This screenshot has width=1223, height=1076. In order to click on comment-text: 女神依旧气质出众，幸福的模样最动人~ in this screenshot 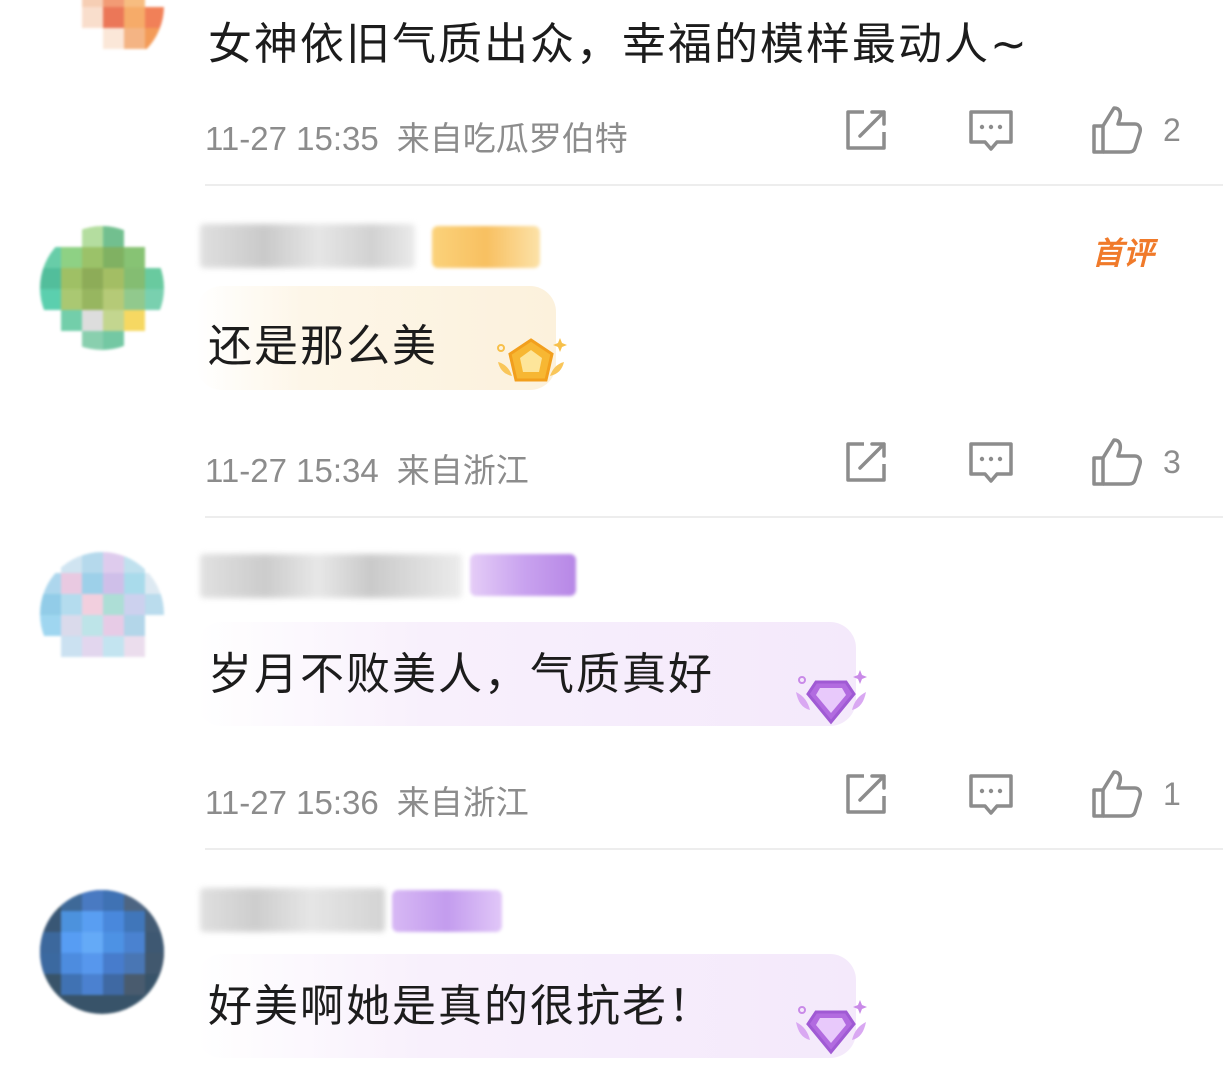, I will do `click(618, 44)`.